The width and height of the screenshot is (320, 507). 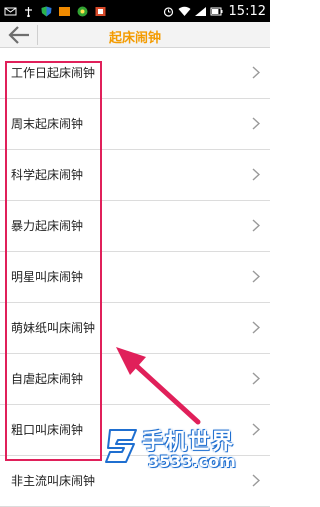 I want to click on usb-icon, so click(x=28, y=11).